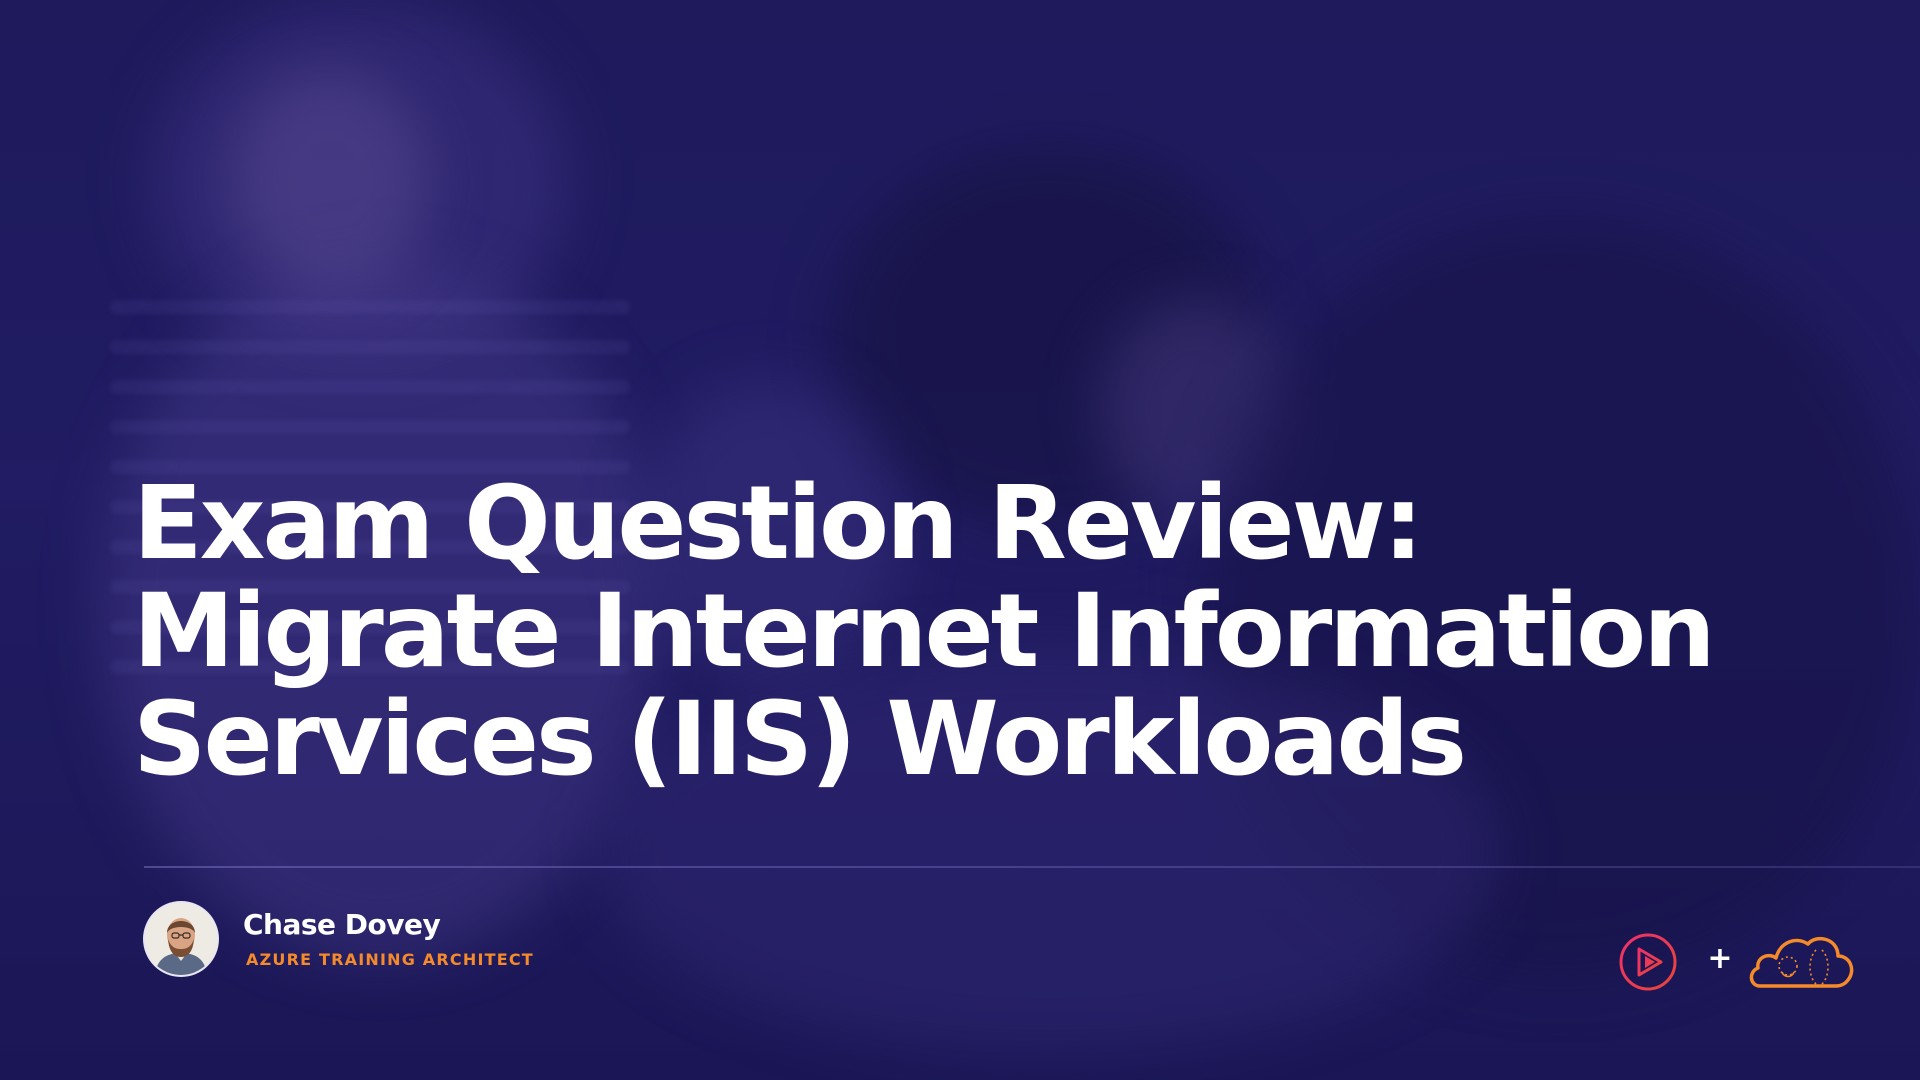 The height and width of the screenshot is (1080, 1920). I want to click on slide-title-line-2: Migrate Internet Information, so click(924, 631).